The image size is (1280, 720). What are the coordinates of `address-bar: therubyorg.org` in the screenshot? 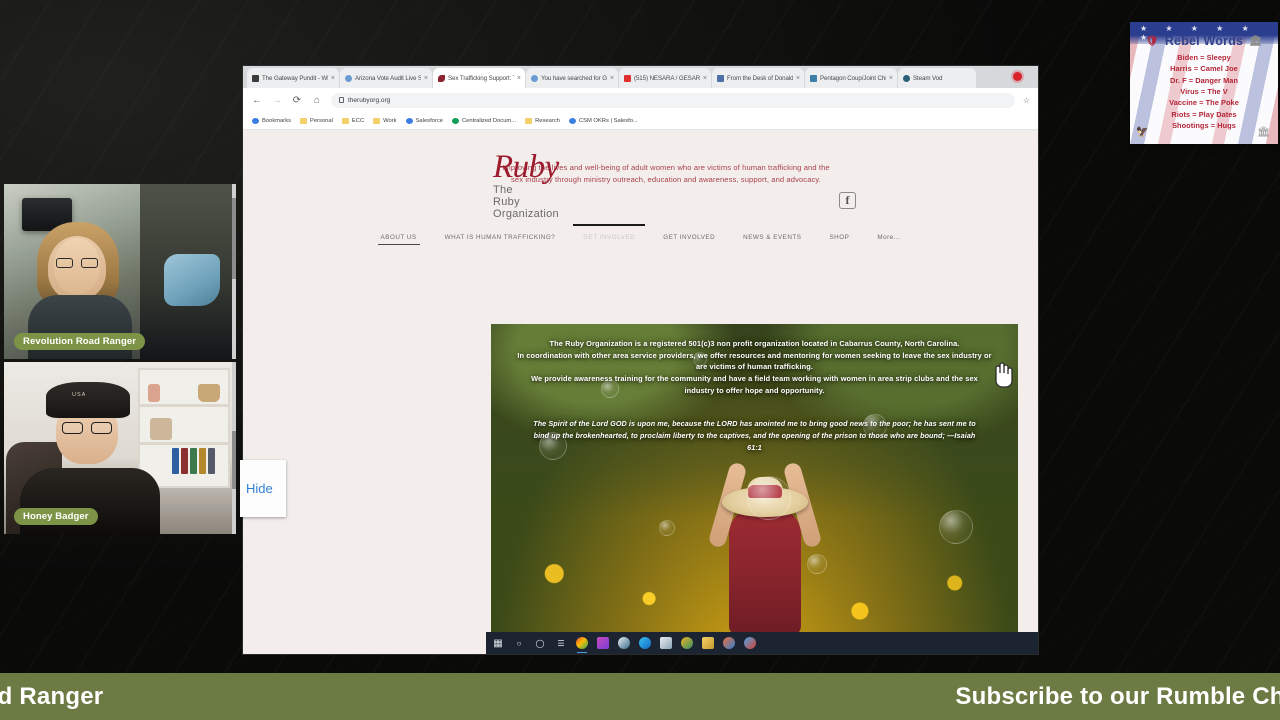 It's located at (673, 100).